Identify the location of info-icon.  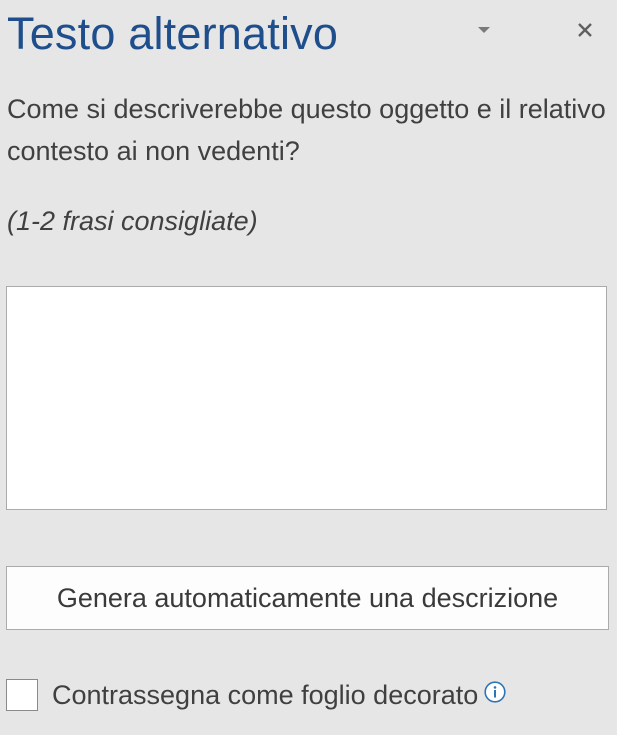
(495, 692).